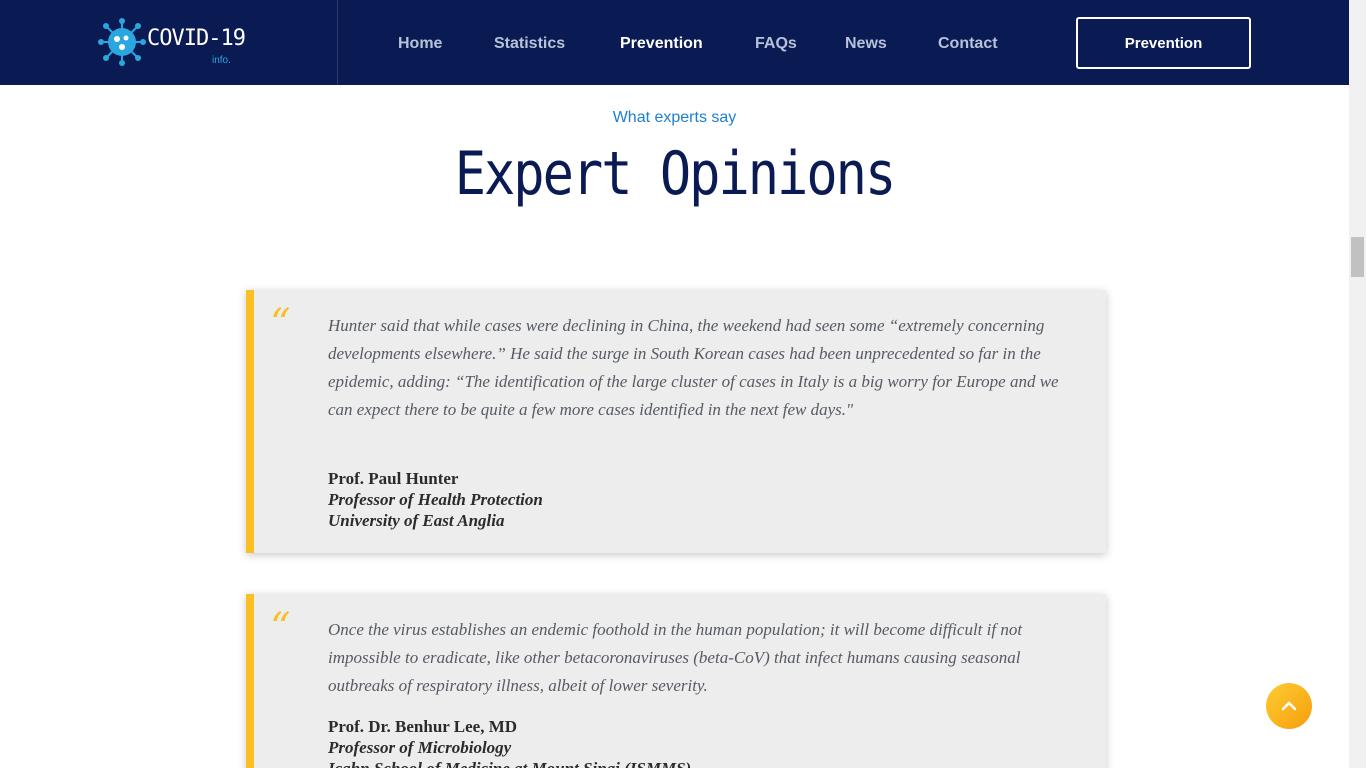 This screenshot has height=768, width=1366. I want to click on nav-link-statistics: Statistics, so click(529, 44).